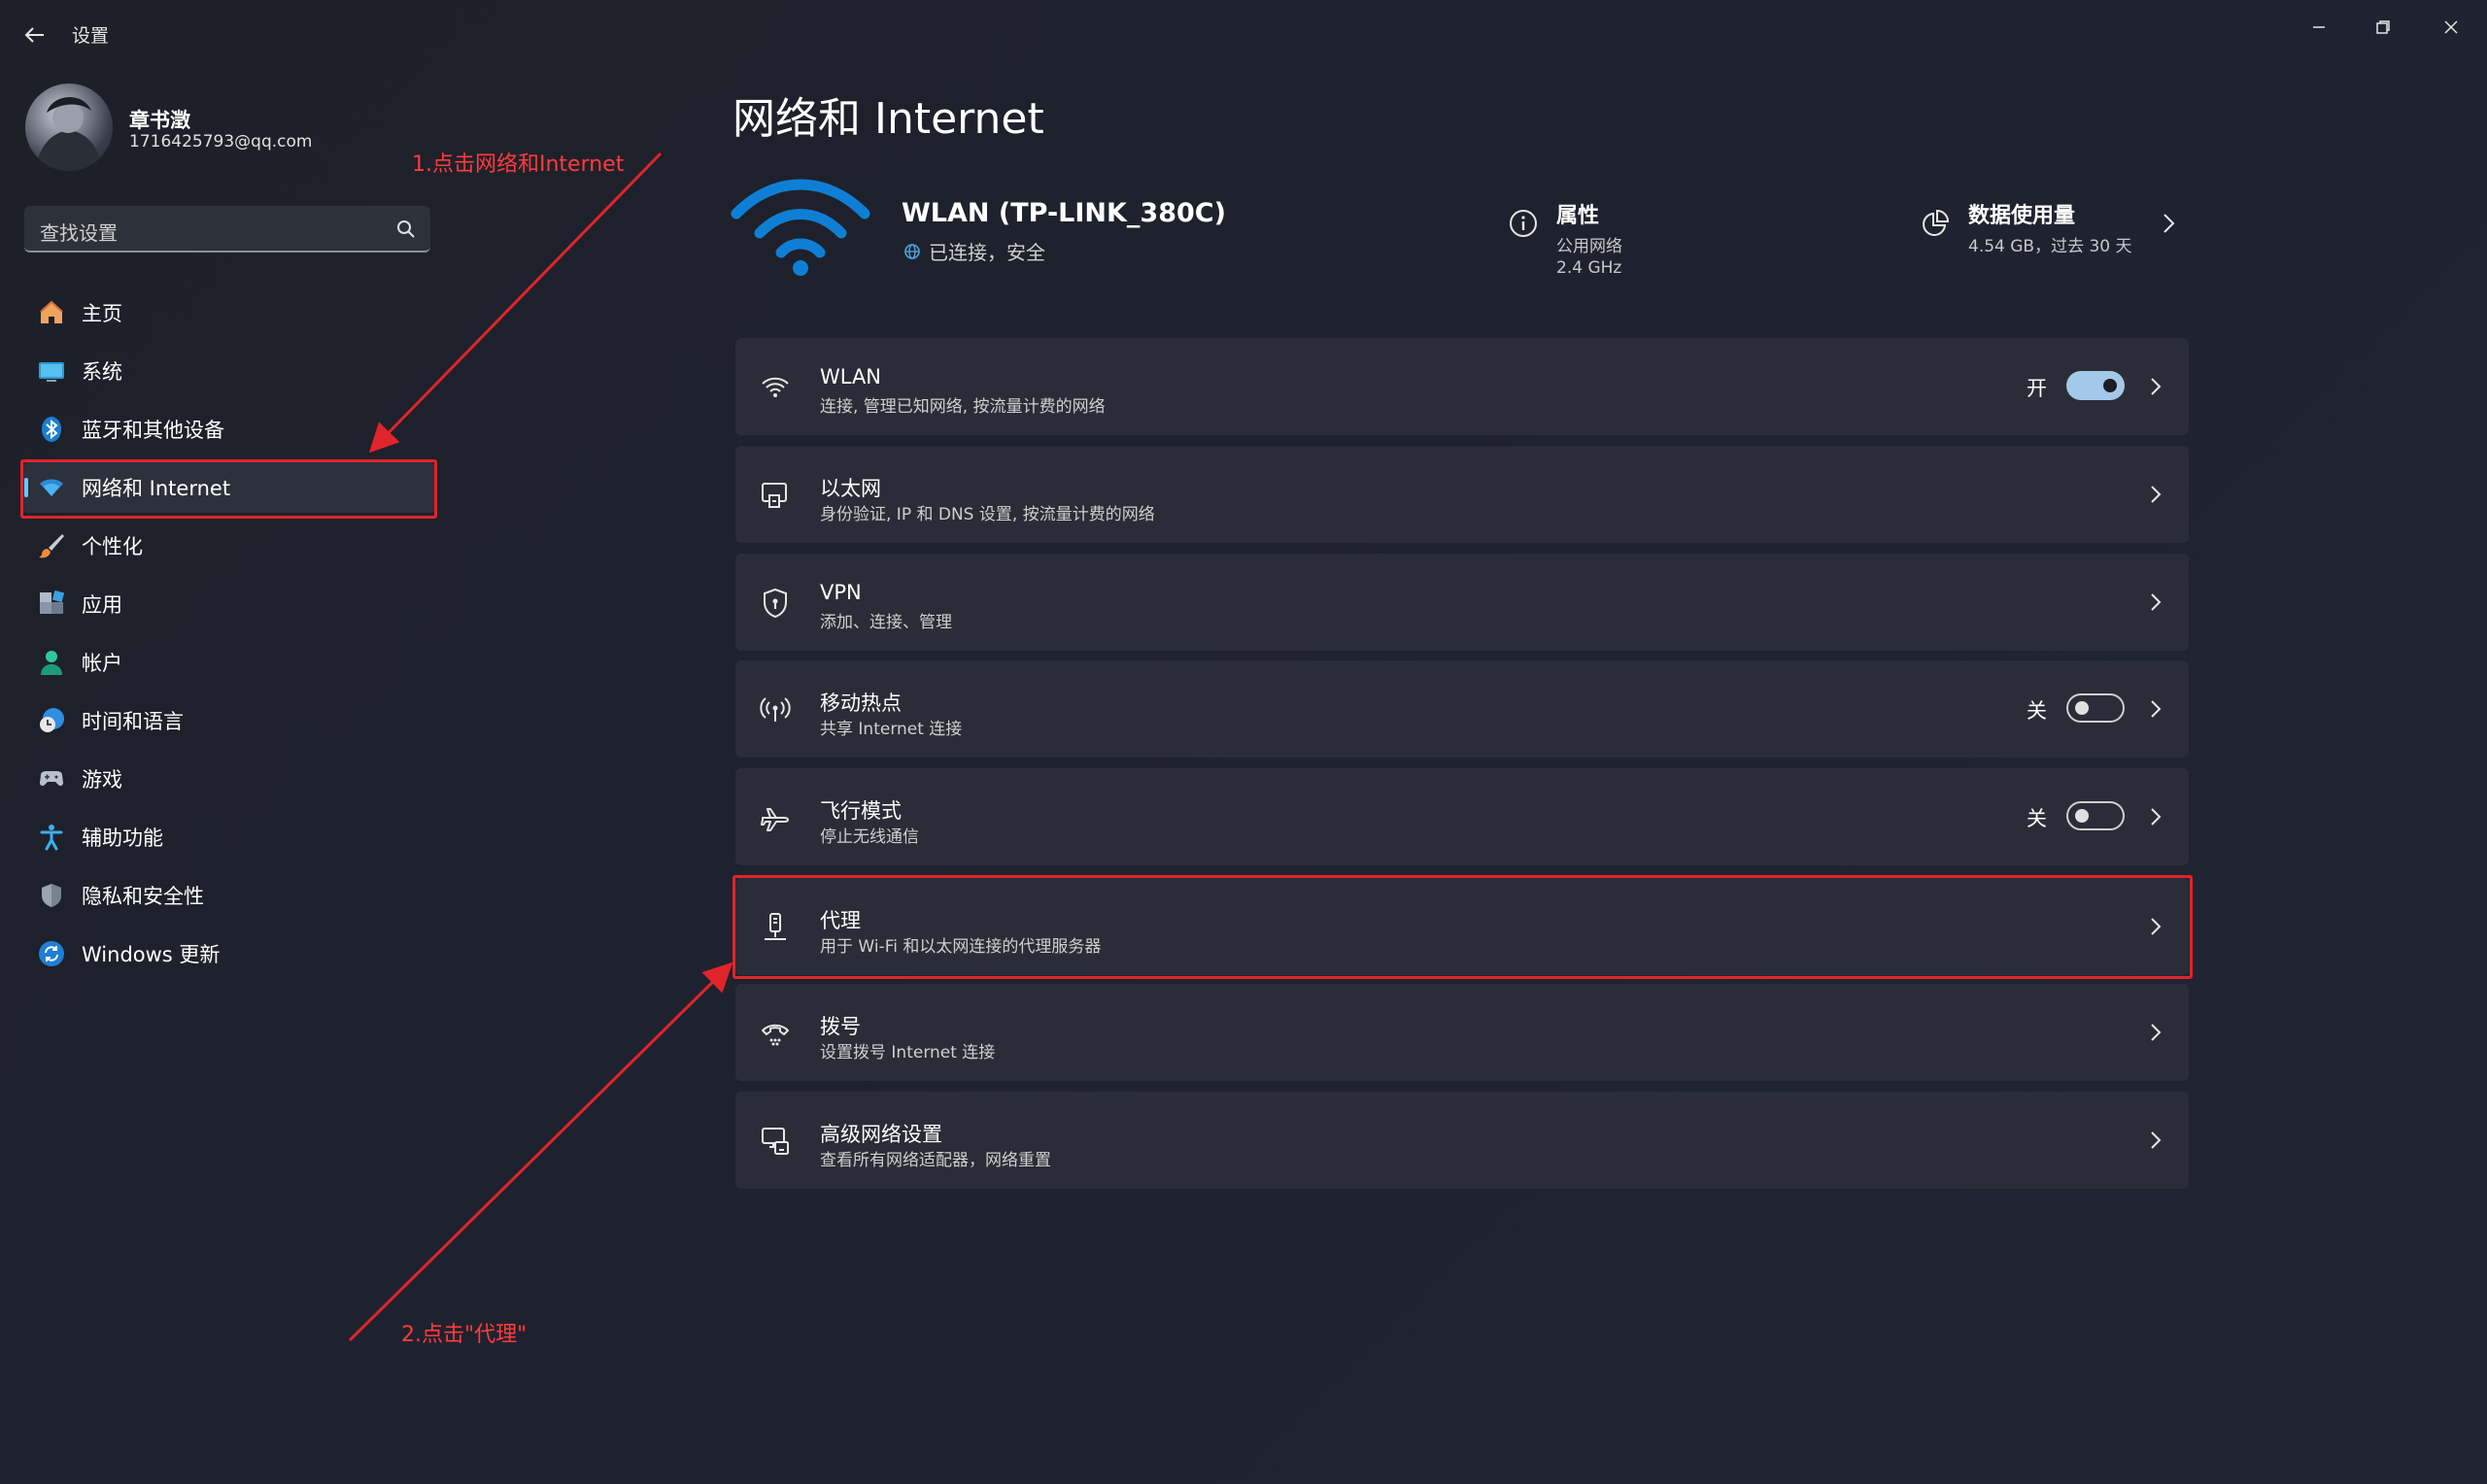 The height and width of the screenshot is (1484, 2487). Describe the element at coordinates (540, 1151) in the screenshot. I see `arrow-to-proxy` at that location.